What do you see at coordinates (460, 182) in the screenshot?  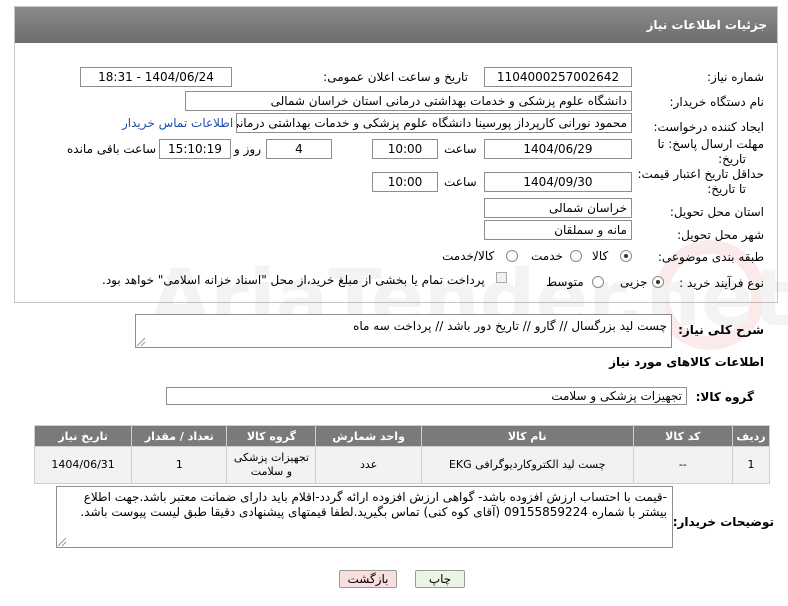 I see `validity-time-label: ساعت` at bounding box center [460, 182].